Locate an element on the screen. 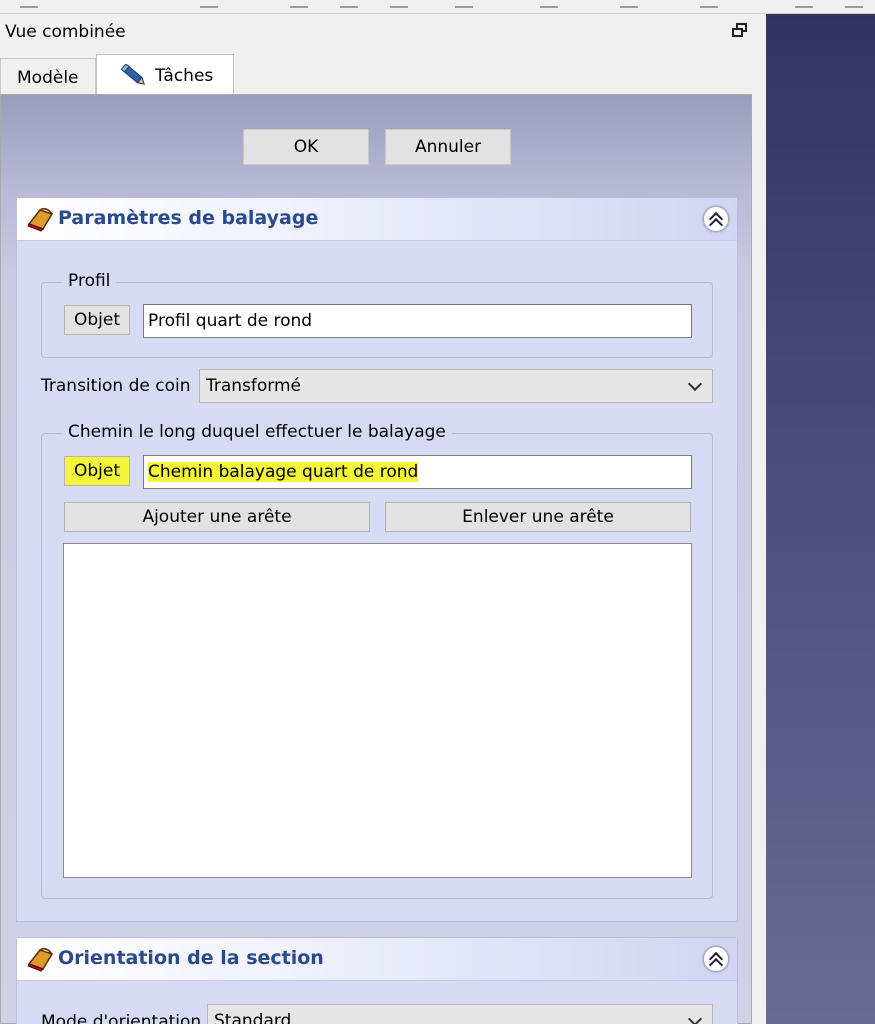 Image resolution: width=875 pixels, height=1024 pixels. select-value: Transformé is located at coordinates (254, 386).